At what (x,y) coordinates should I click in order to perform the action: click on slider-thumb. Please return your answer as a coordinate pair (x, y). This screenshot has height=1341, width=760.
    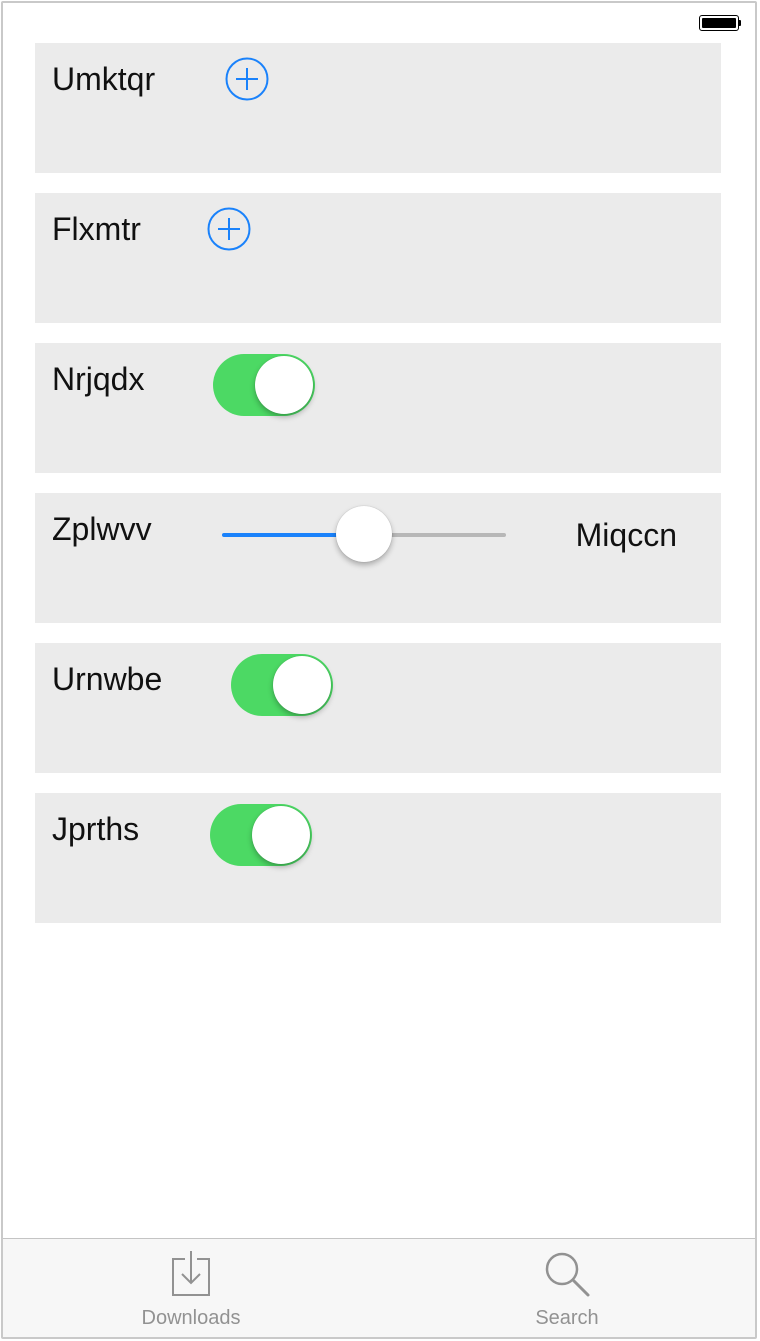
    Looking at the image, I should click on (364, 534).